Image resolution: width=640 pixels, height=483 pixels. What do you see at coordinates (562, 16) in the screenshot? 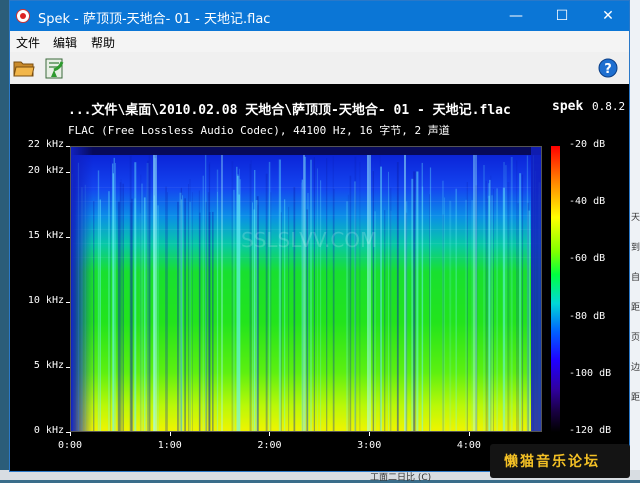
I see `maximize-button: ☐` at bounding box center [562, 16].